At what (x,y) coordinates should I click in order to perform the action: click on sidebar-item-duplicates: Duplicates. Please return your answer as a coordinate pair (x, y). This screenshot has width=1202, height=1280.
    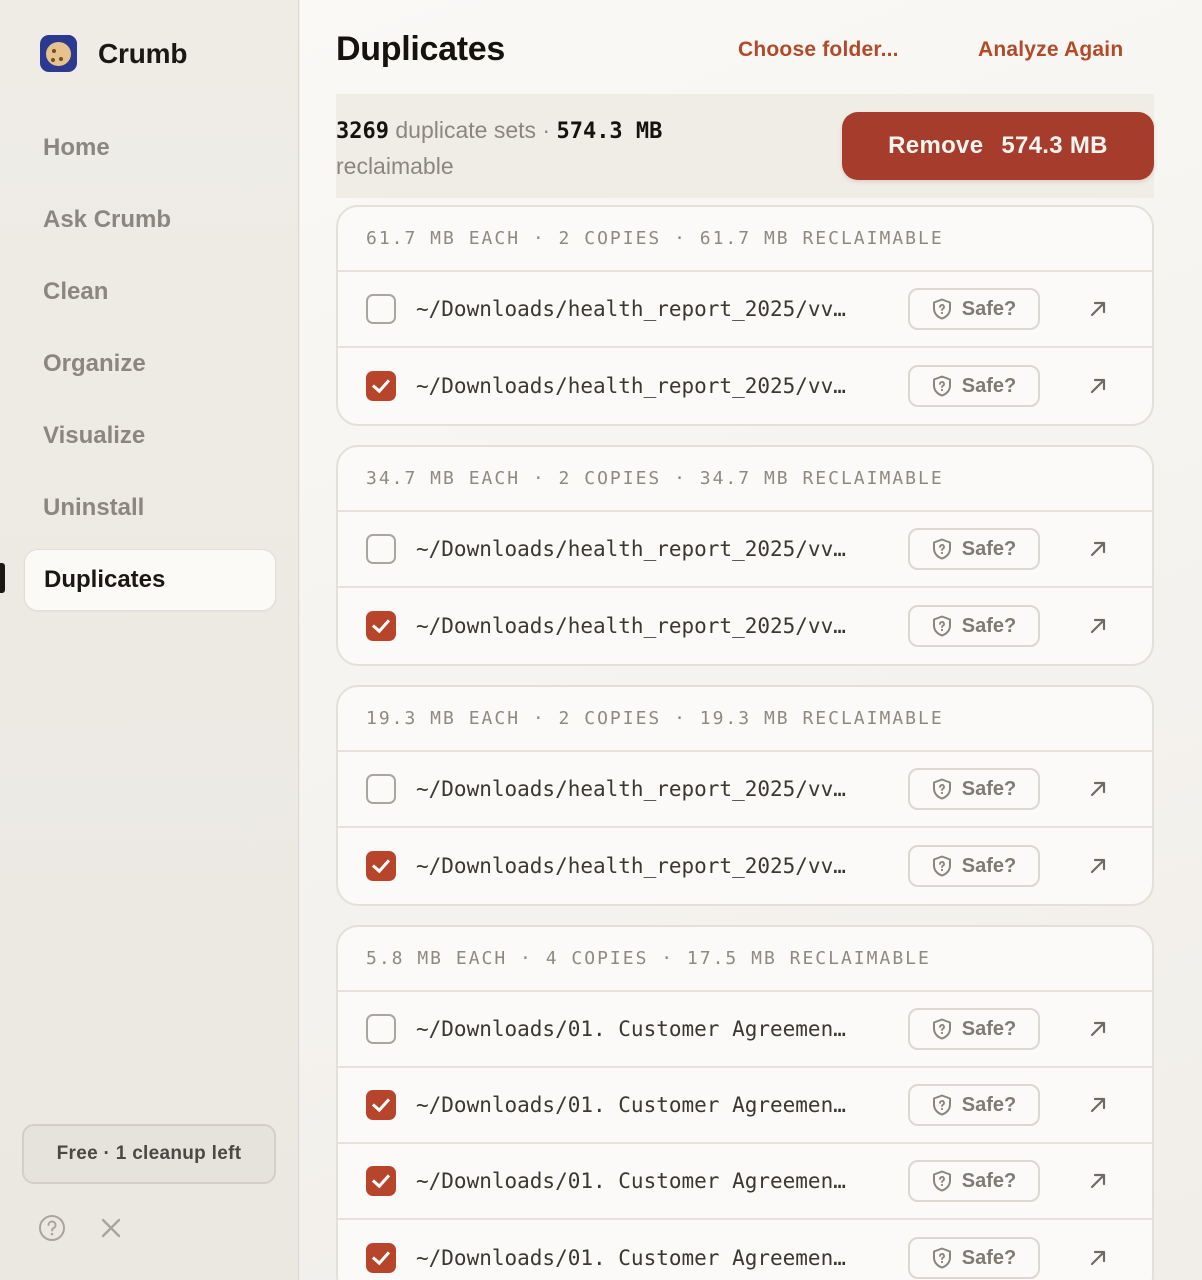
    Looking at the image, I should click on (150, 580).